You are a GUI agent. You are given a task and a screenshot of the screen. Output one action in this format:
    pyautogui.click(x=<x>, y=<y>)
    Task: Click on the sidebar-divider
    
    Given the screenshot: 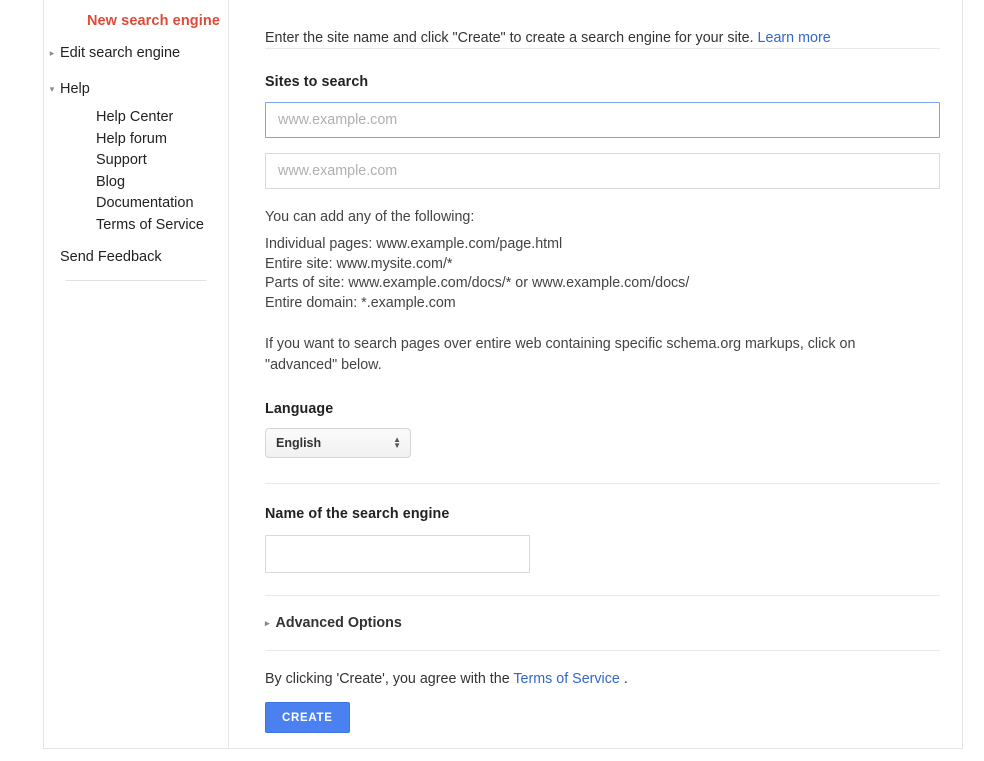 What is the action you would take?
    pyautogui.click(x=136, y=280)
    